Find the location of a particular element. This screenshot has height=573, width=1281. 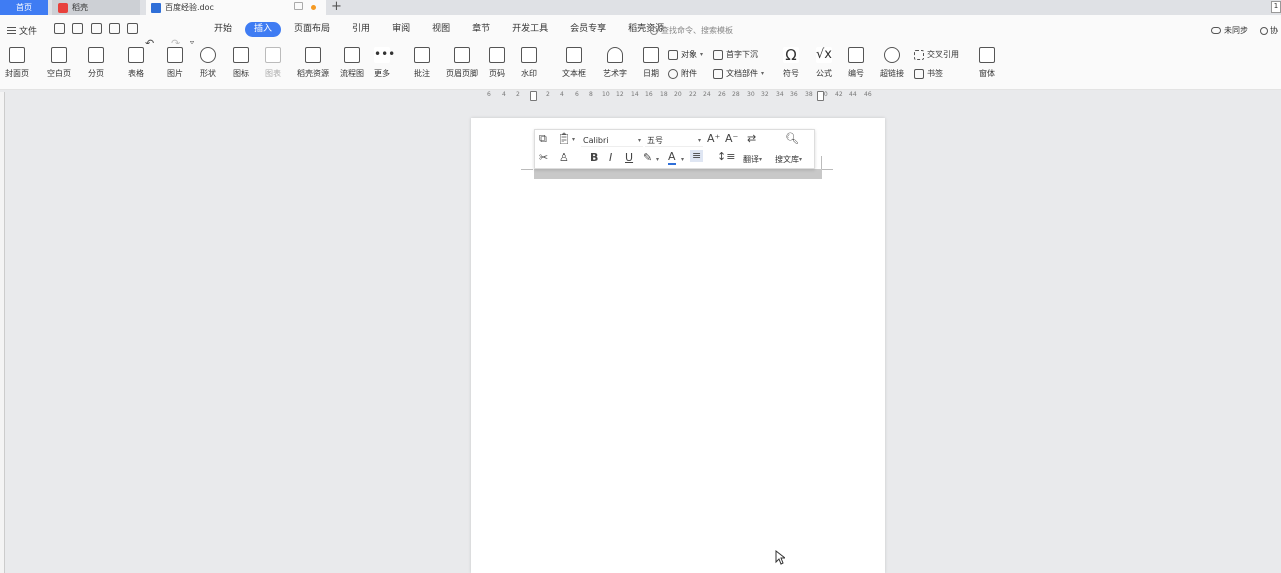

comment-icon is located at coordinates (298, 6).